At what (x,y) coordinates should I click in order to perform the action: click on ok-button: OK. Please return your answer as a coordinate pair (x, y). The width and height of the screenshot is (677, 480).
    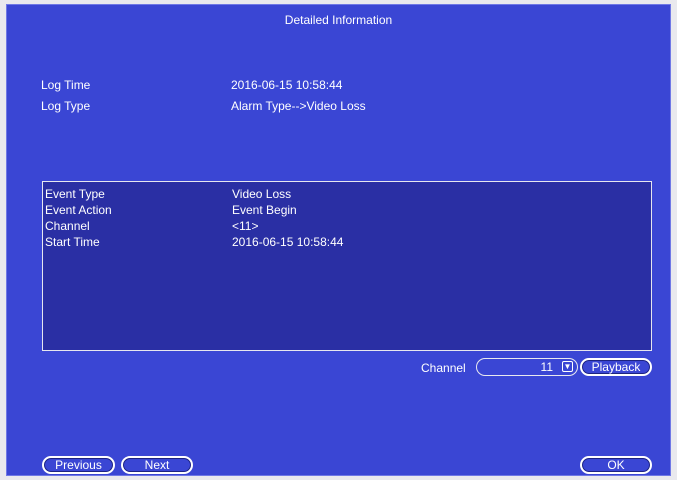
    Looking at the image, I should click on (616, 465).